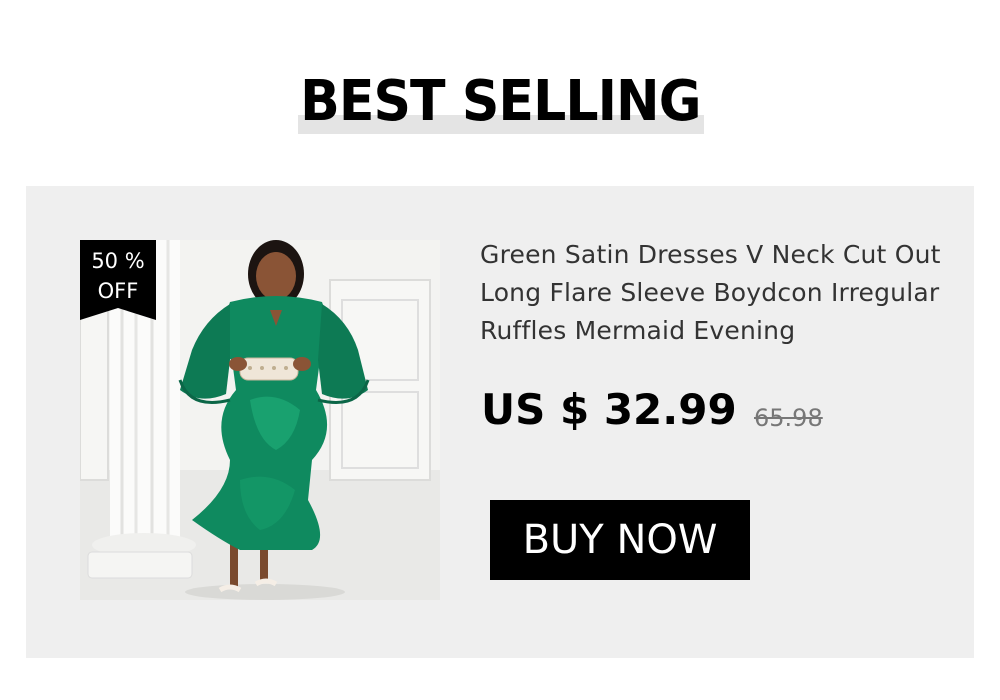 Image resolution: width=1000 pixels, height=700 pixels. Describe the element at coordinates (118, 261) in the screenshot. I see `discount-percent: 50 %` at that location.